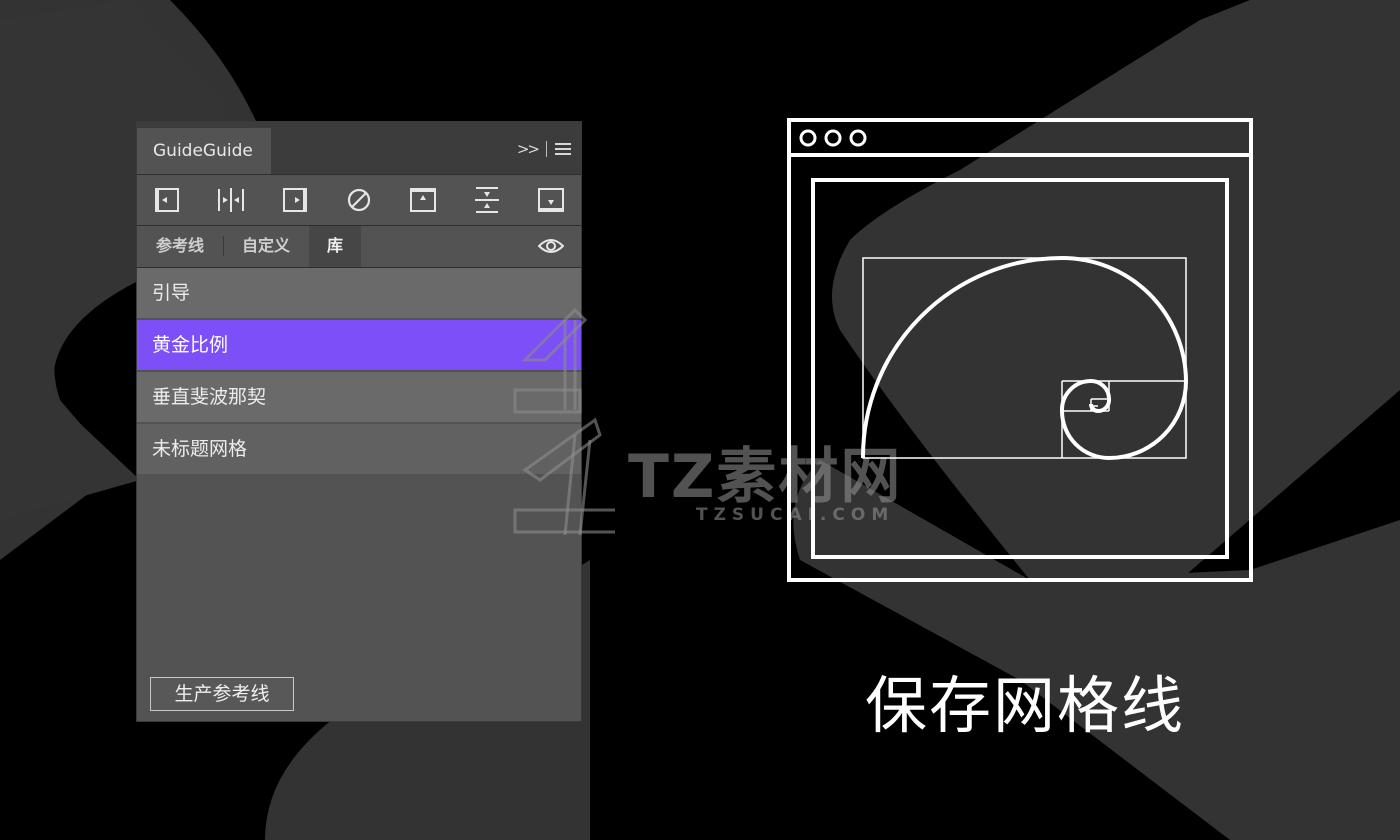 Image resolution: width=1400 pixels, height=840 pixels. I want to click on artboard-frame, so click(1020, 368).